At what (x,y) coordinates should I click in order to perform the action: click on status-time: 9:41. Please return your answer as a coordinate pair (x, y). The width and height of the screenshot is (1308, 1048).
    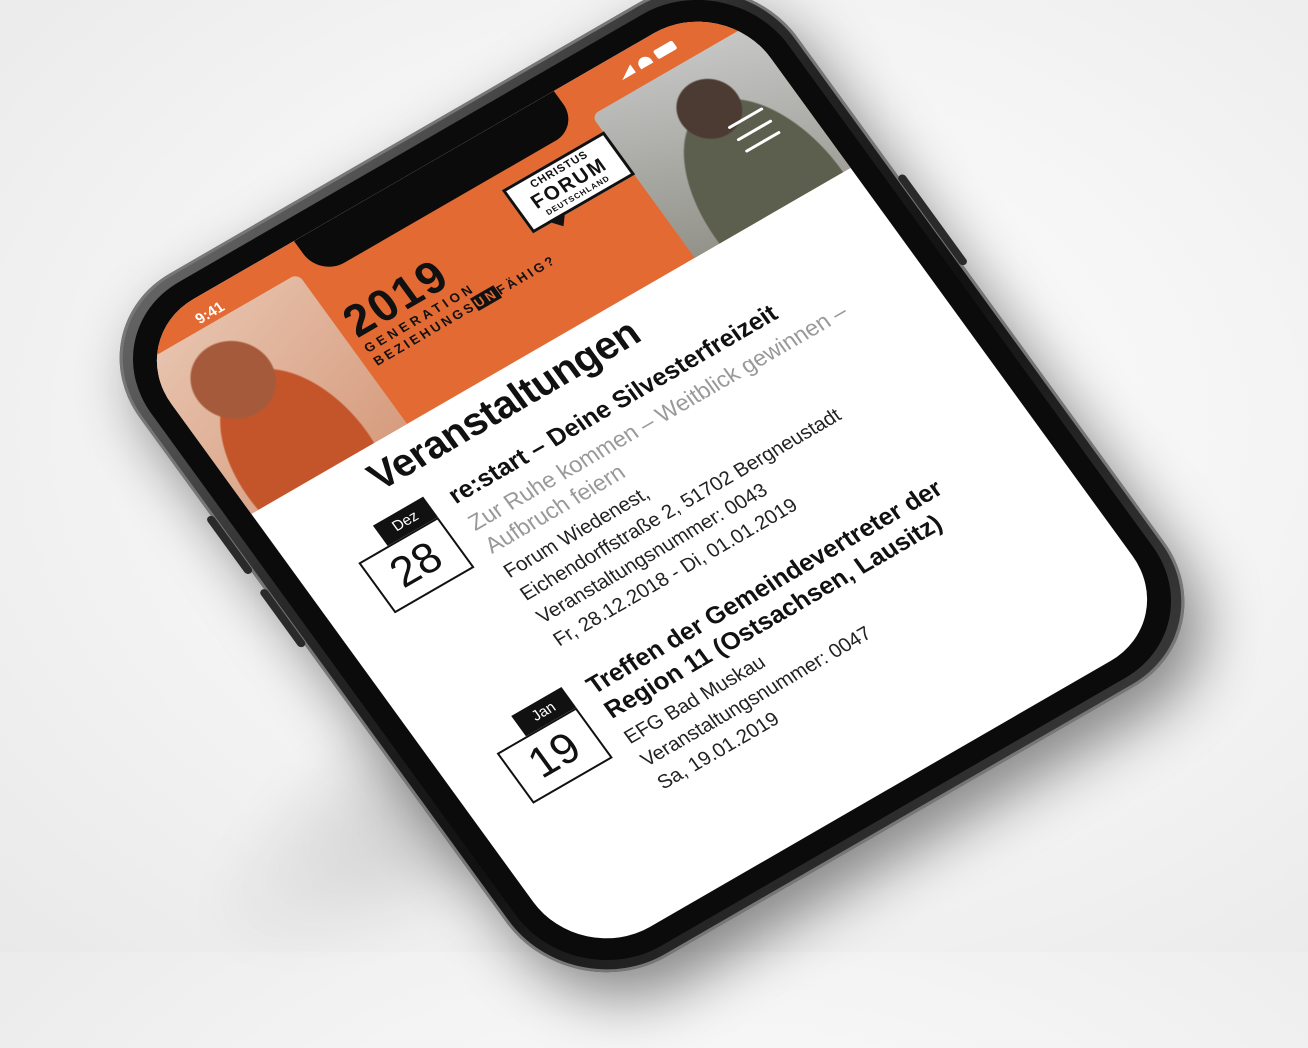
    Looking at the image, I should click on (209, 313).